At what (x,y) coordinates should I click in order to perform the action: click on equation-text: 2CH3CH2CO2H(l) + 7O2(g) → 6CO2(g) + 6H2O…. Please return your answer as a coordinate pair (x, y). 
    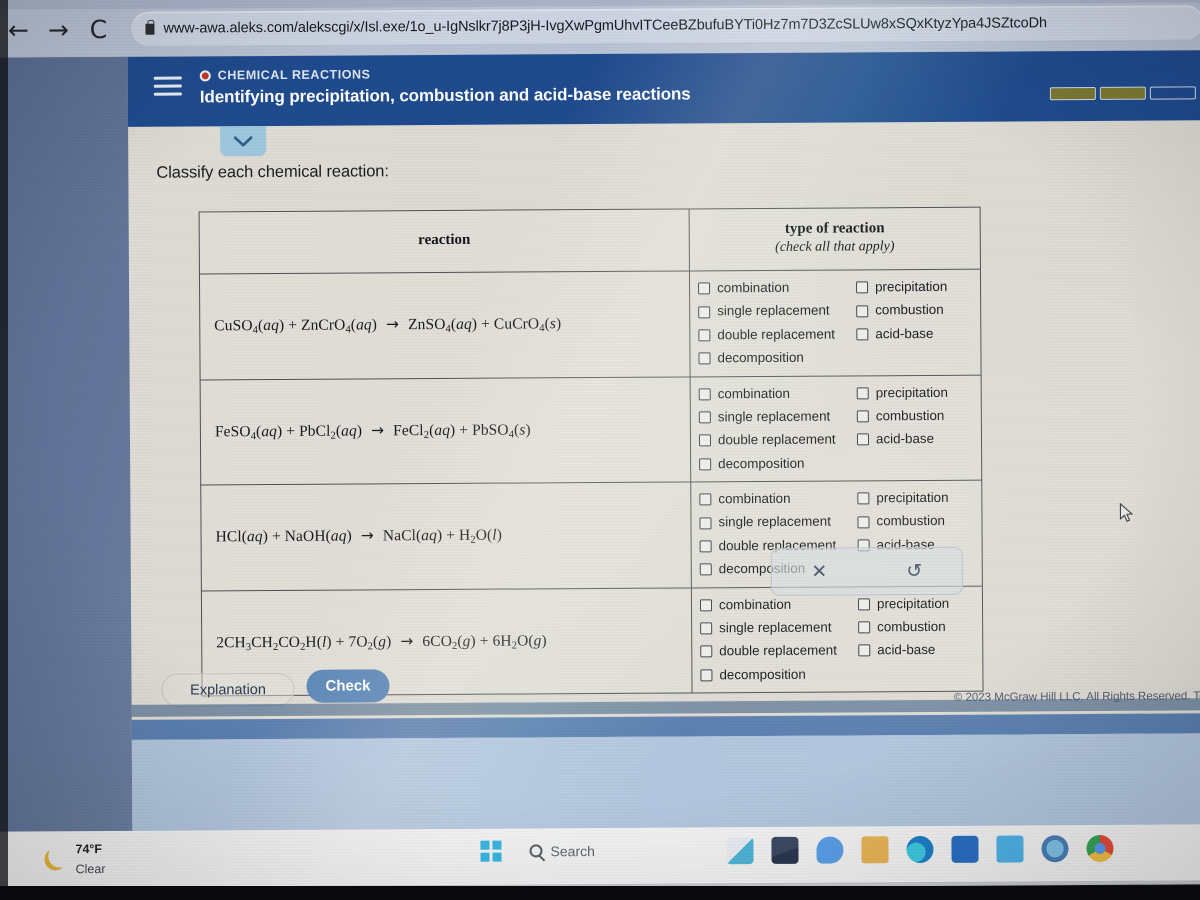
    Looking at the image, I should click on (381, 642).